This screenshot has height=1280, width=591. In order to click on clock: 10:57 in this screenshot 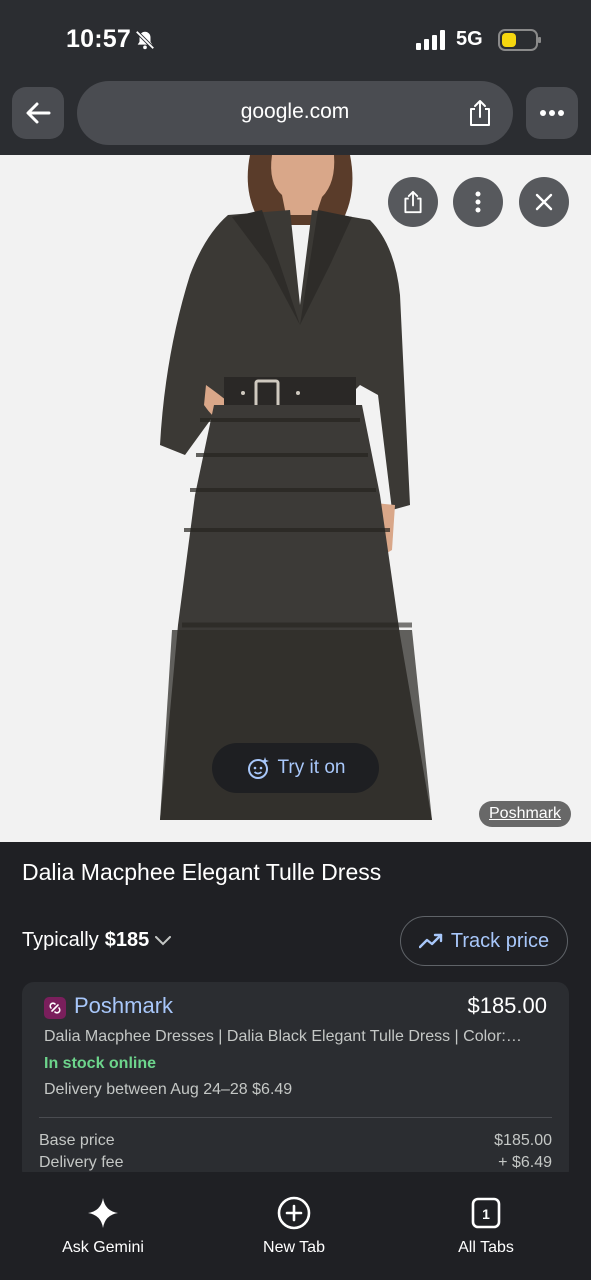, I will do `click(98, 39)`.